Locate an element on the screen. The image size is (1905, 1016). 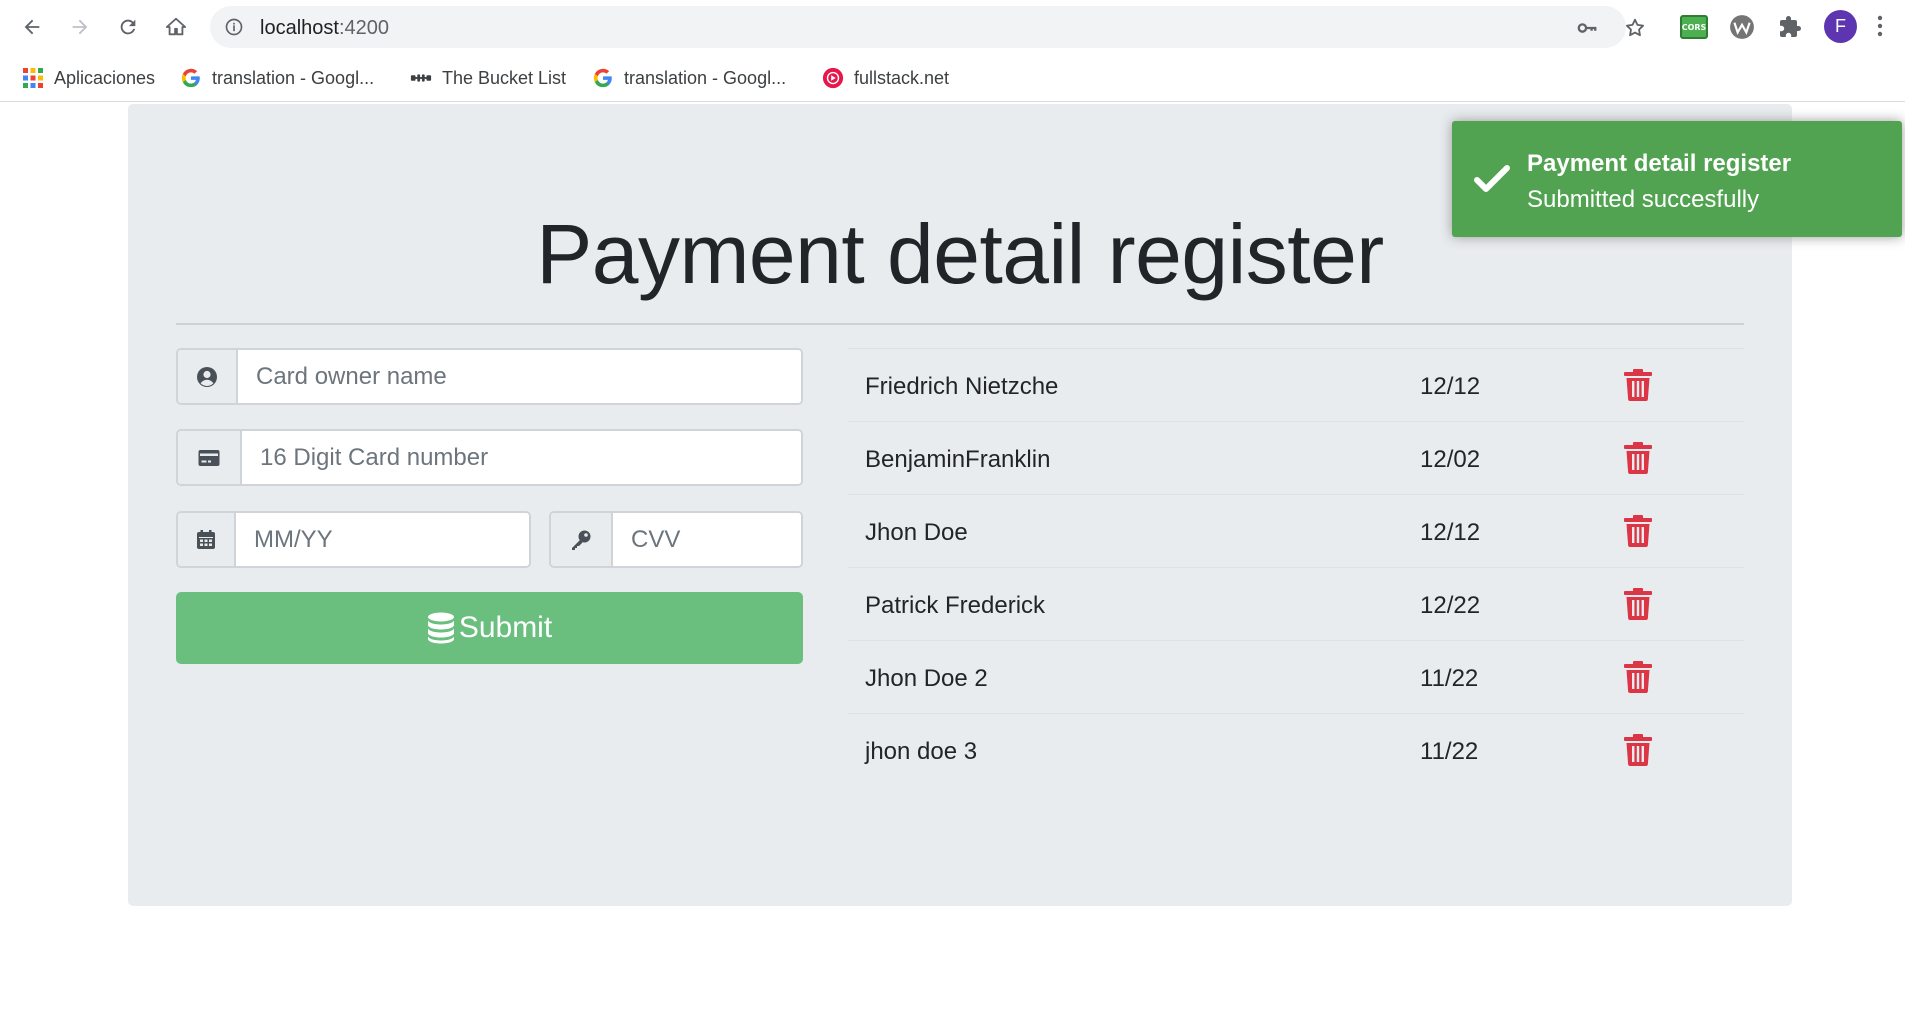
bookmark-fullstack: fullstack.net is located at coordinates (885, 78).